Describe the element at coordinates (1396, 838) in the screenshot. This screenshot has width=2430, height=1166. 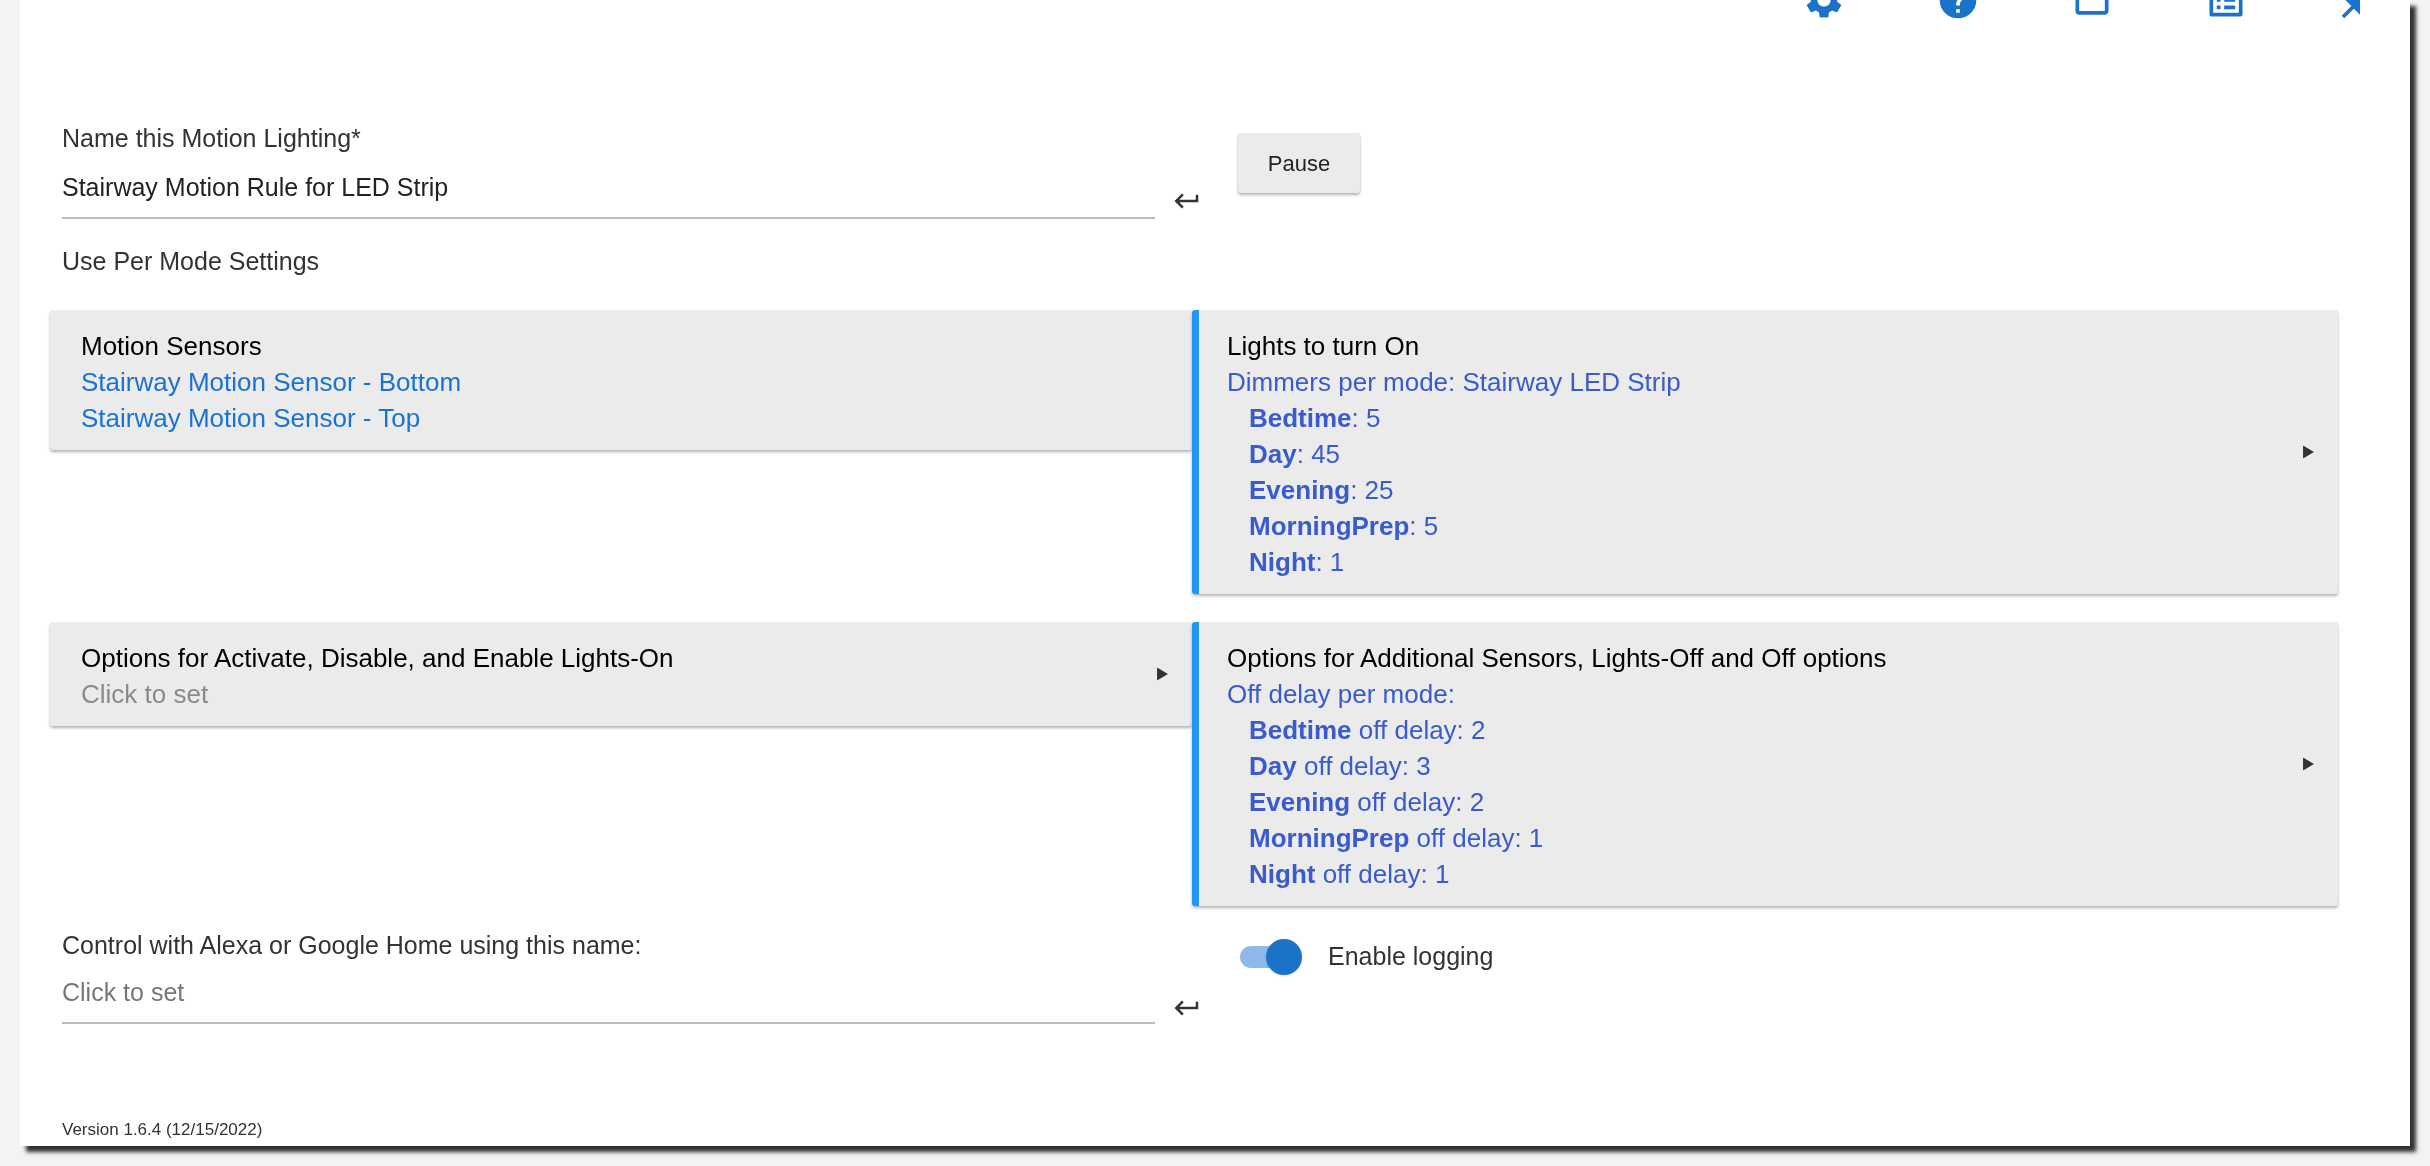
I see `mode-setting: MorningPrep off delay: 1` at that location.